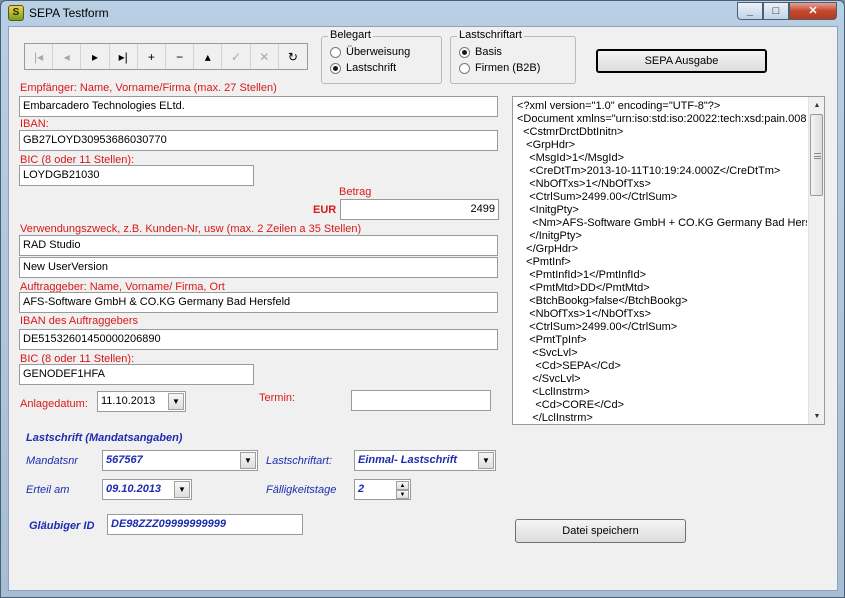 The image size is (845, 598). What do you see at coordinates (582, 275) in the screenshot?
I see `xml-line: <PmtInfId>1</PmtInfId>` at bounding box center [582, 275].